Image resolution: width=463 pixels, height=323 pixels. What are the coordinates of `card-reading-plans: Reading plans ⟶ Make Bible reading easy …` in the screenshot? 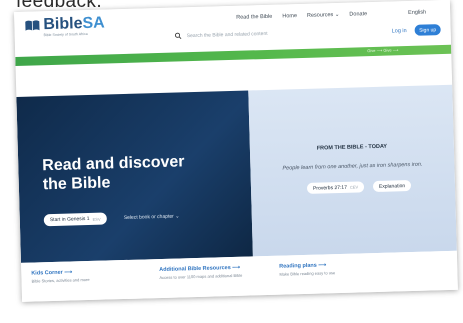 It's located at (307, 269).